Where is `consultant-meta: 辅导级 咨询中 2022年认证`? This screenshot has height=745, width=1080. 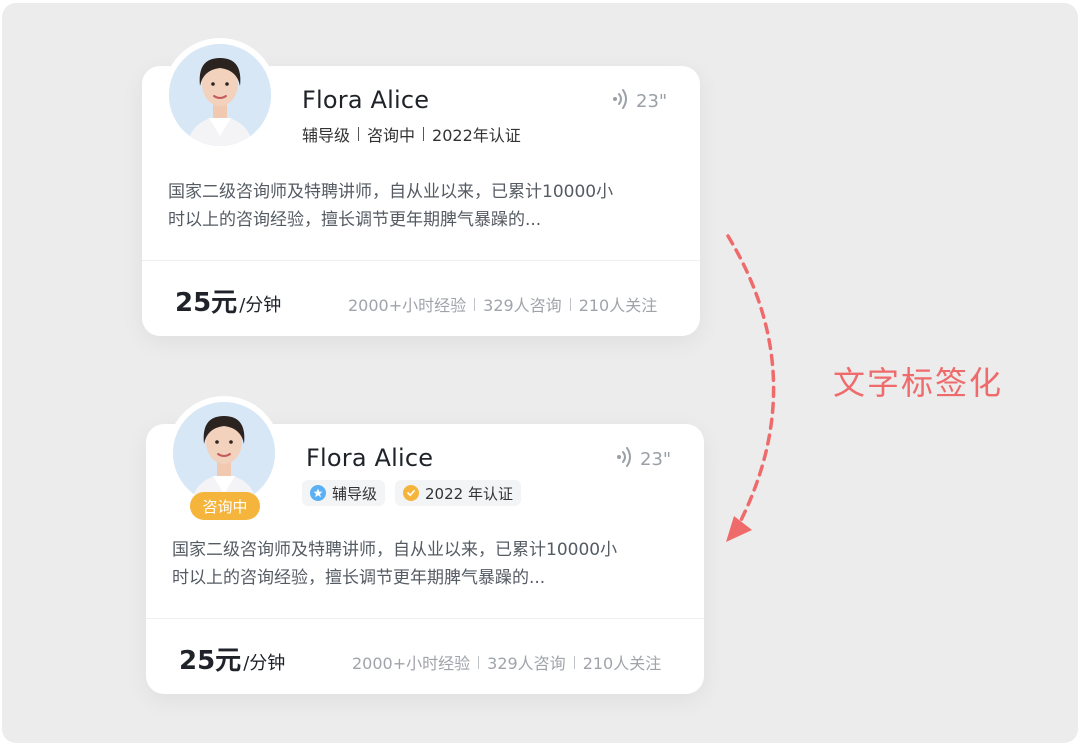 consultant-meta: 辅导级 咨询中 2022年认证 is located at coordinates (411, 134).